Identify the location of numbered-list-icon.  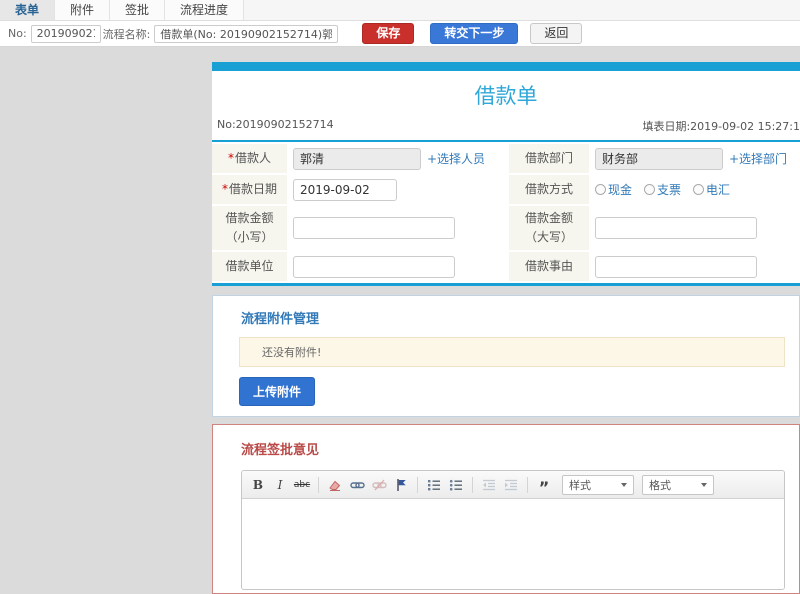
(434, 485).